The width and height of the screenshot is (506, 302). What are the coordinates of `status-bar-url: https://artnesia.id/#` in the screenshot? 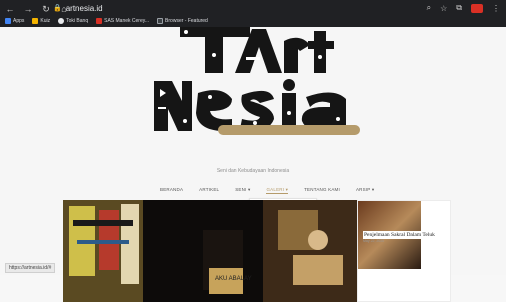 It's located at (30, 268).